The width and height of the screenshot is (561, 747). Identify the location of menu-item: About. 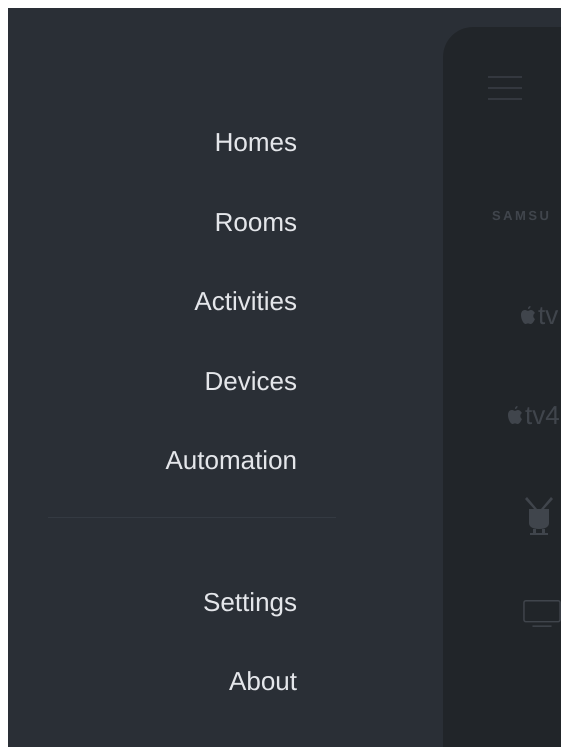
(263, 682).